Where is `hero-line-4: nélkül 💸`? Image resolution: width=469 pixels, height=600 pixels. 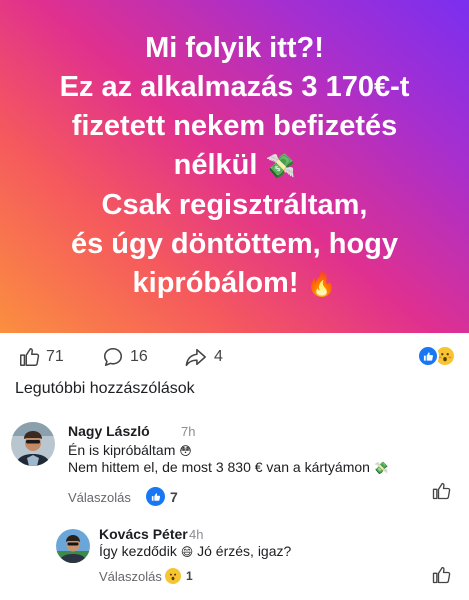 hero-line-4: nélkül 💸 is located at coordinates (235, 166).